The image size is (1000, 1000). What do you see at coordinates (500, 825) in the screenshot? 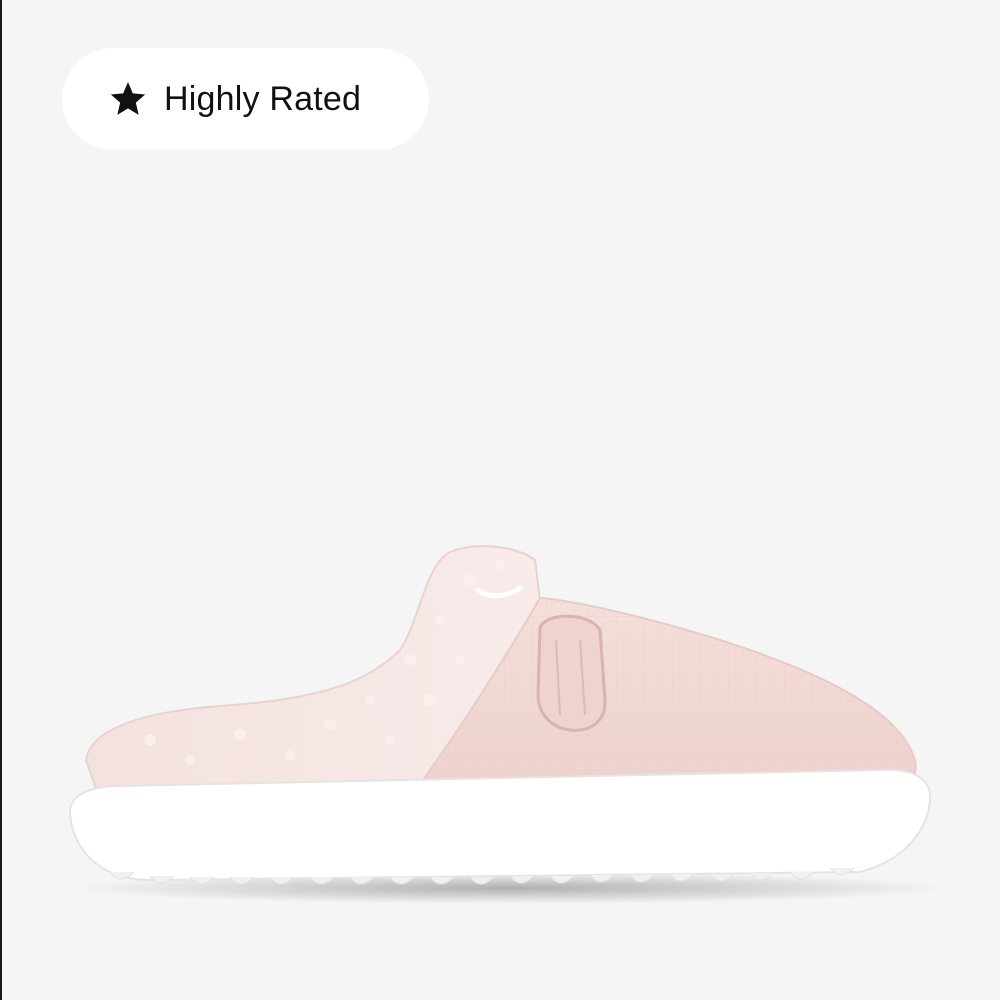
I see `white-sole` at bounding box center [500, 825].